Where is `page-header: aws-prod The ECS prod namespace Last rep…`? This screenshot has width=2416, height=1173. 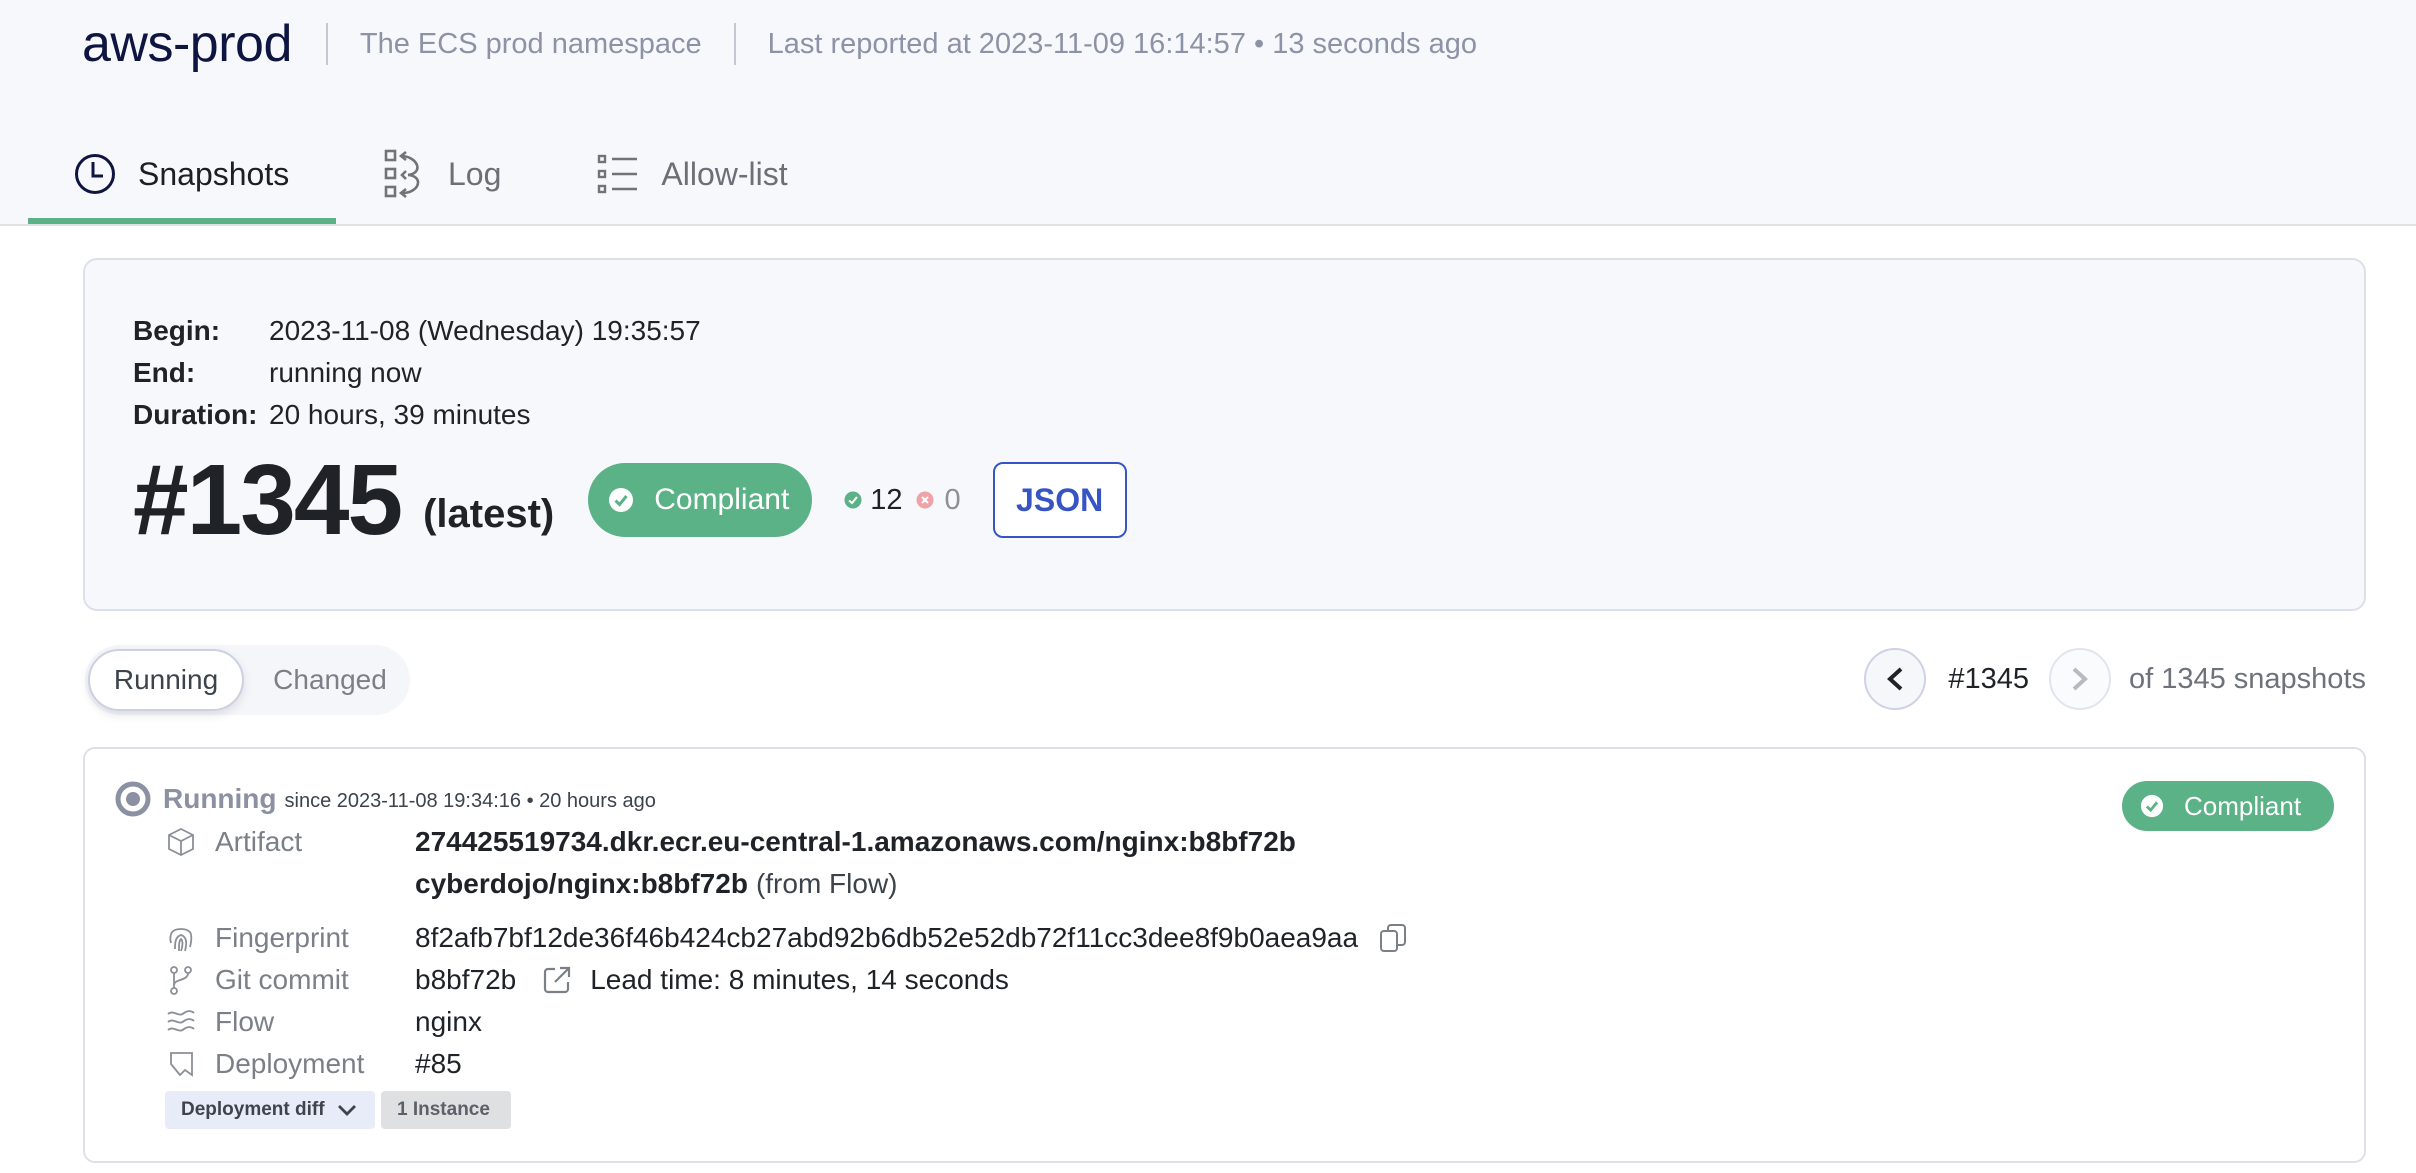 page-header: aws-prod The ECS prod namespace Last rep… is located at coordinates (779, 44).